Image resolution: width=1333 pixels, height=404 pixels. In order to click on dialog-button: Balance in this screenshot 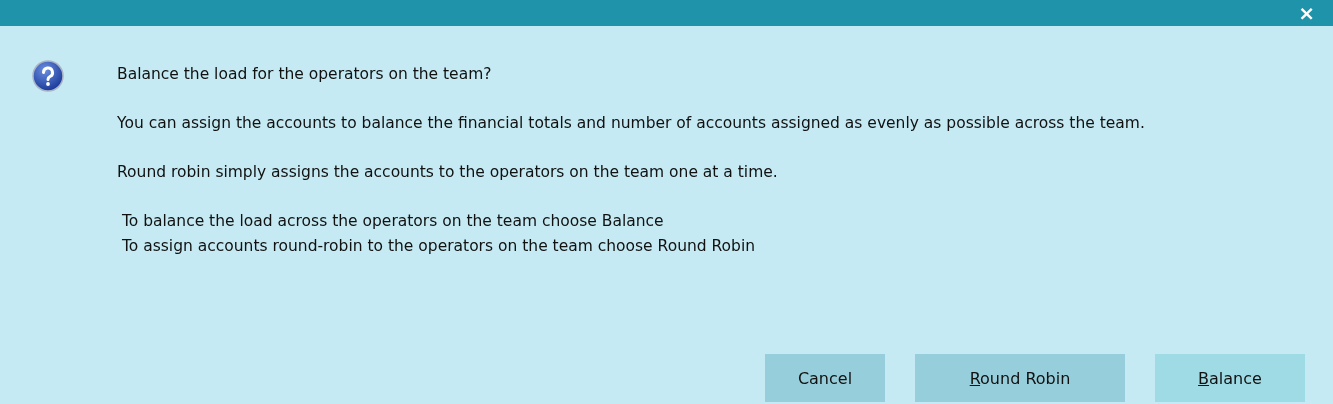, I will do `click(1230, 378)`.